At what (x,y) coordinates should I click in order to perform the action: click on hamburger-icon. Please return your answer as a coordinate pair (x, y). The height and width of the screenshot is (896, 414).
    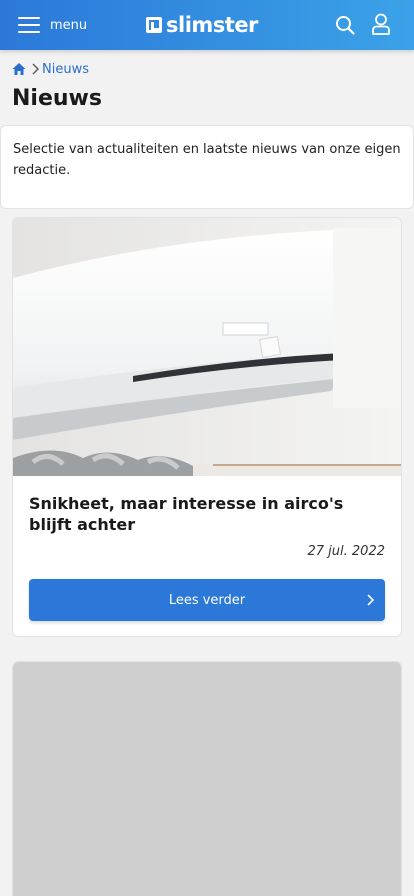
    Looking at the image, I should click on (29, 25).